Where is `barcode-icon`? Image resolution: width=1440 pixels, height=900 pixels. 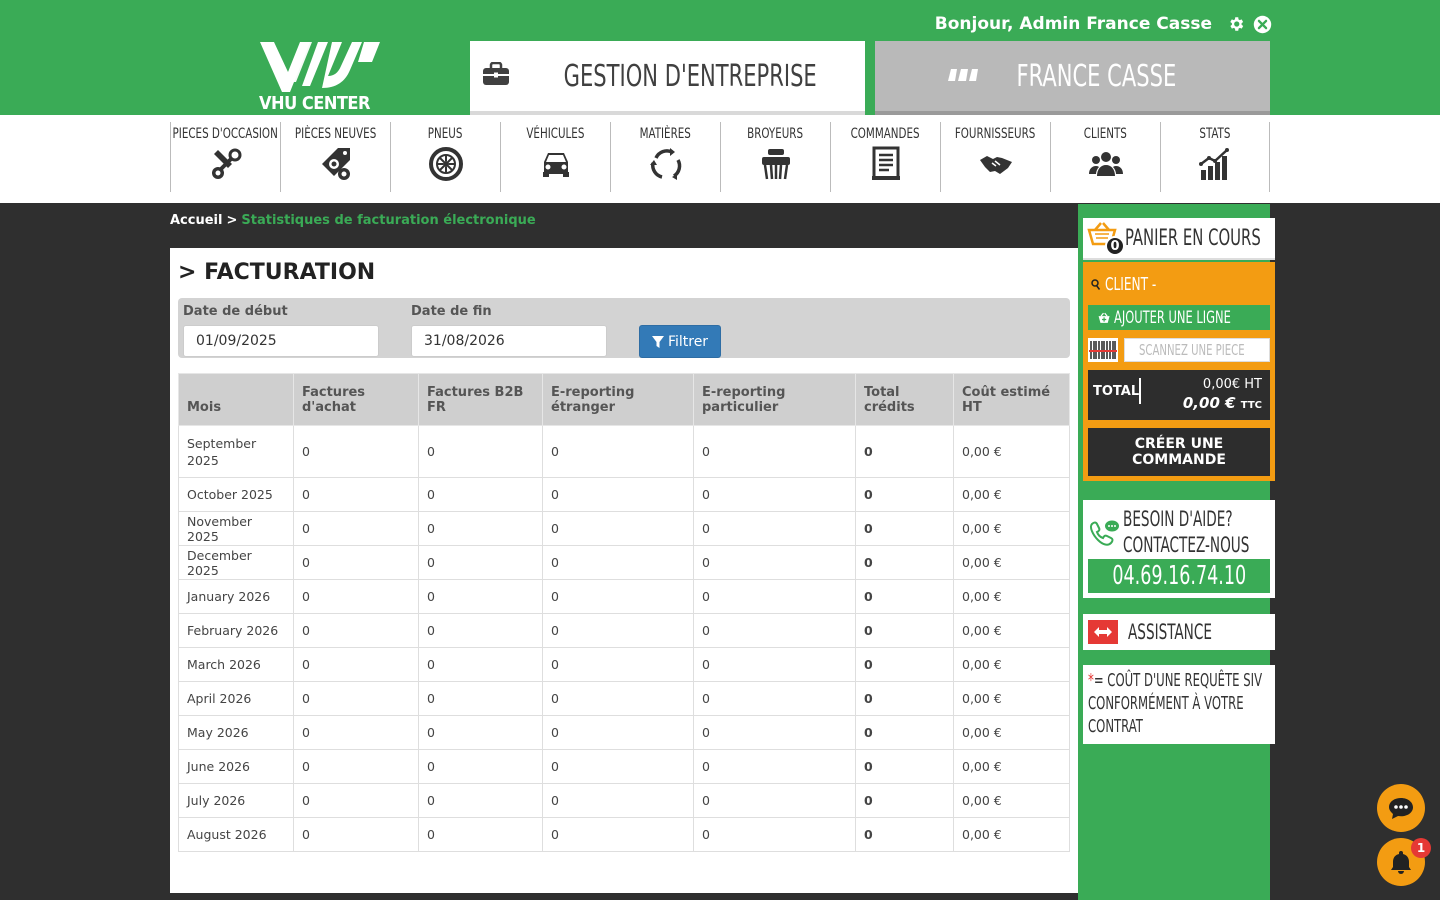 barcode-icon is located at coordinates (1103, 350).